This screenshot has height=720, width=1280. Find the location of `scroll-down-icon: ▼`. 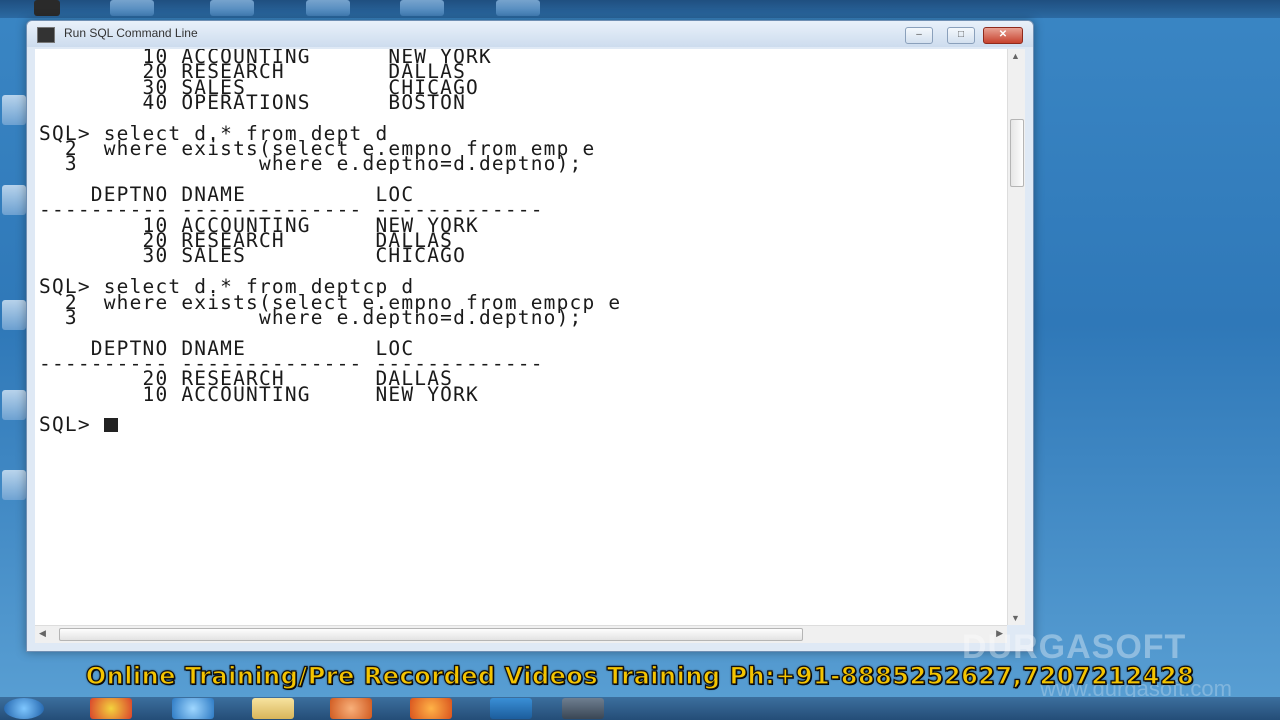

scroll-down-icon: ▼ is located at coordinates (1015, 618).